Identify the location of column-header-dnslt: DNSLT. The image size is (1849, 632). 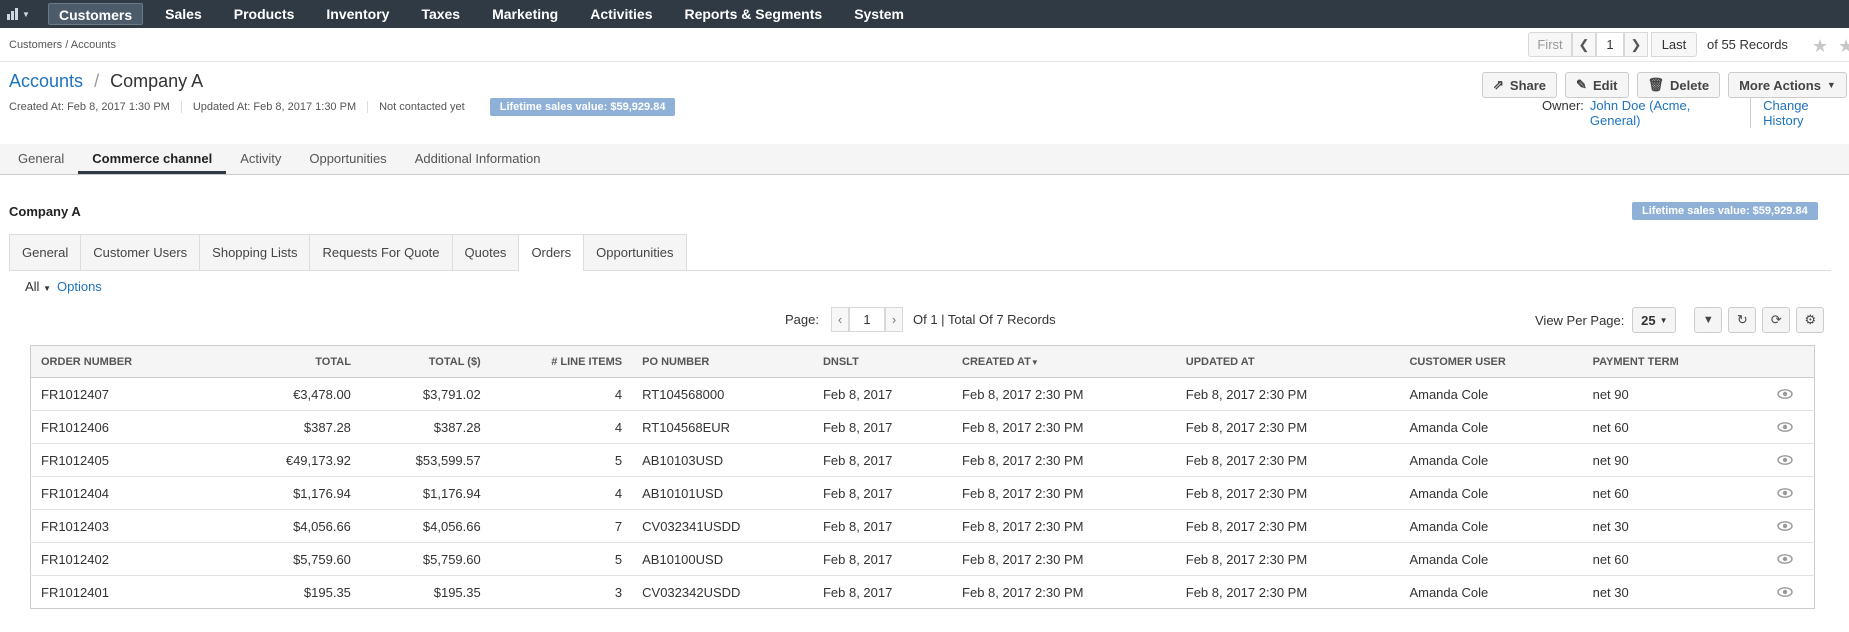
(882, 361).